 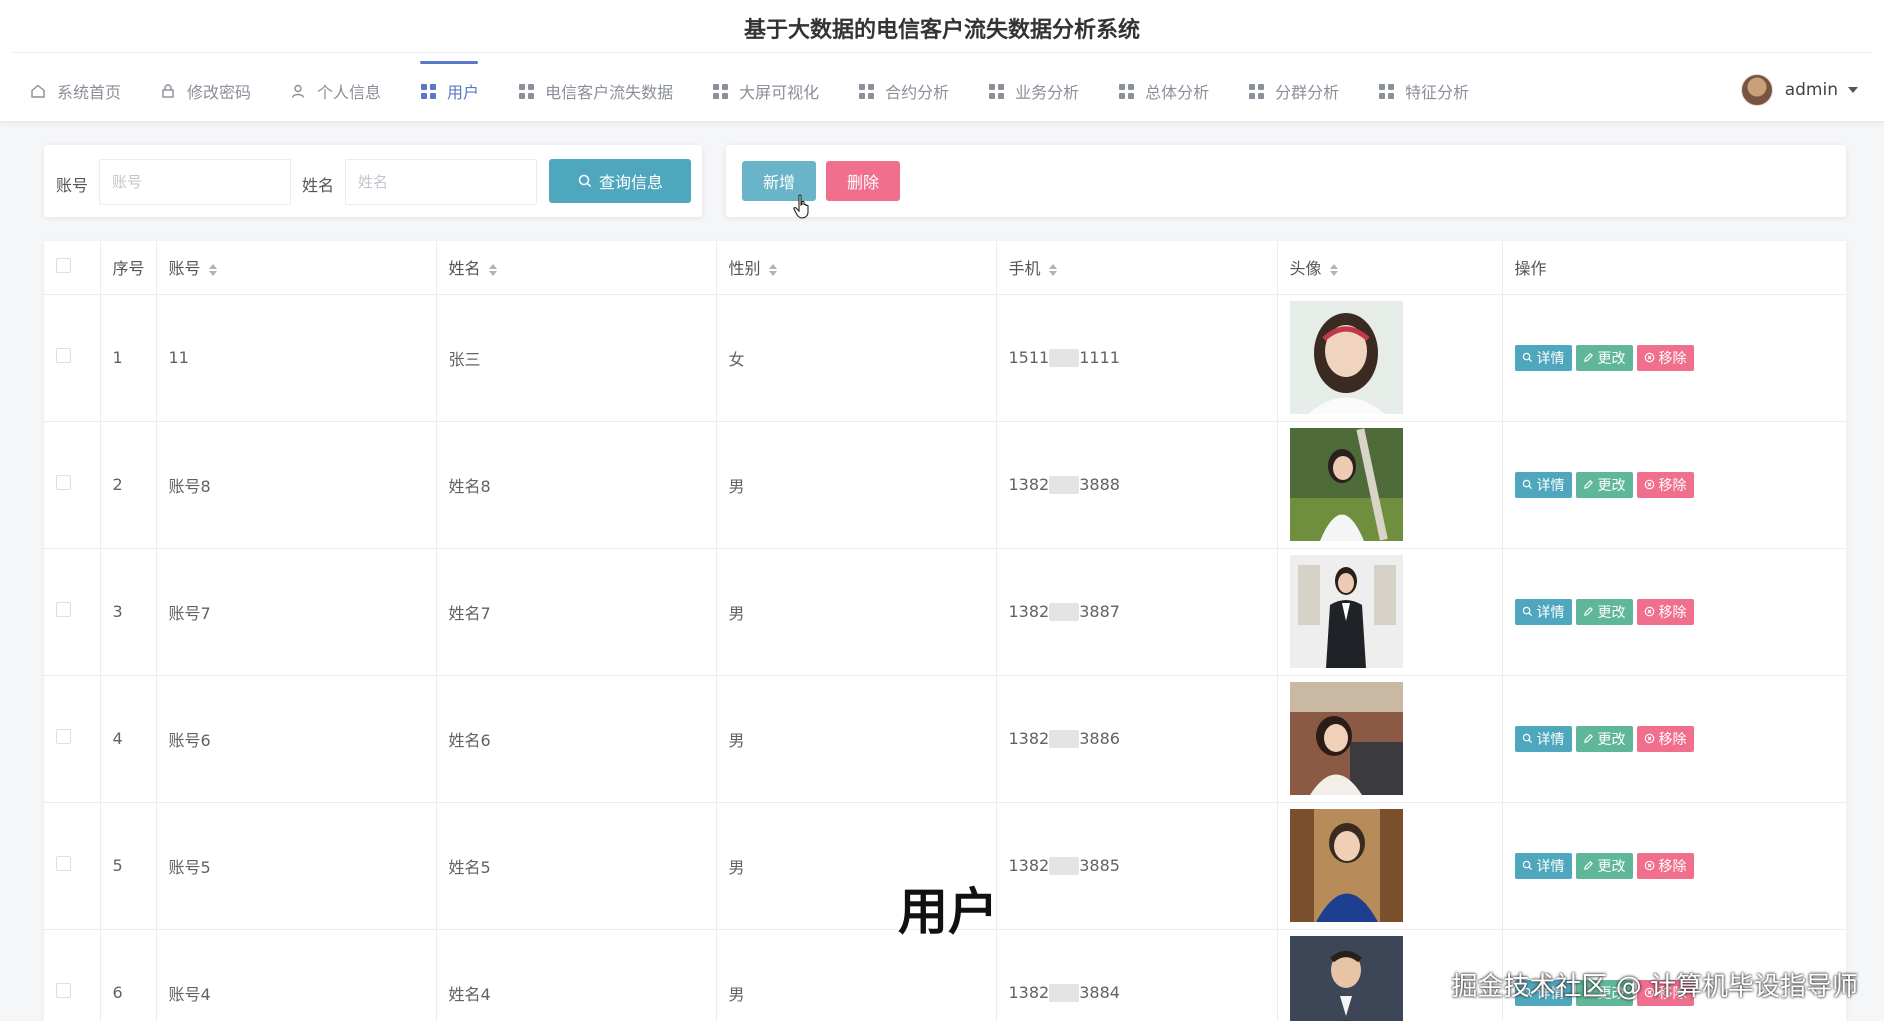 I want to click on user-menu: admin, so click(x=1799, y=90).